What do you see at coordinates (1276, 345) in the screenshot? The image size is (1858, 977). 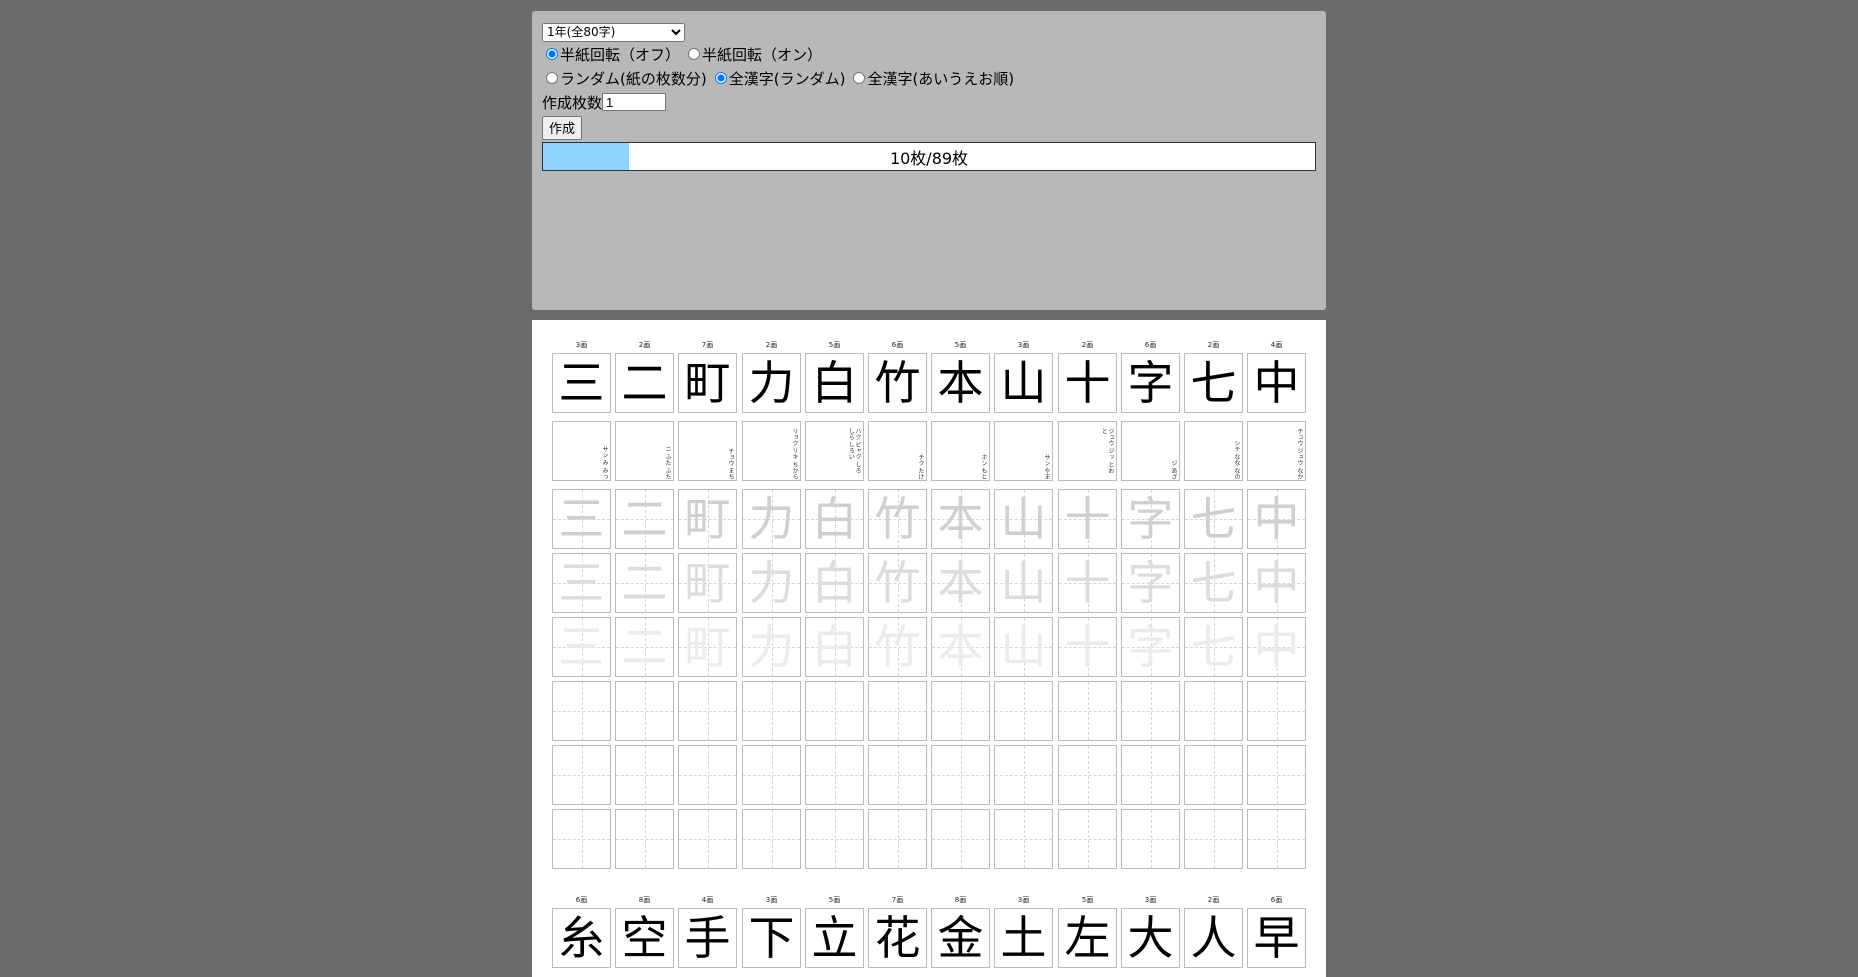 I see `stroke-count: 4画` at bounding box center [1276, 345].